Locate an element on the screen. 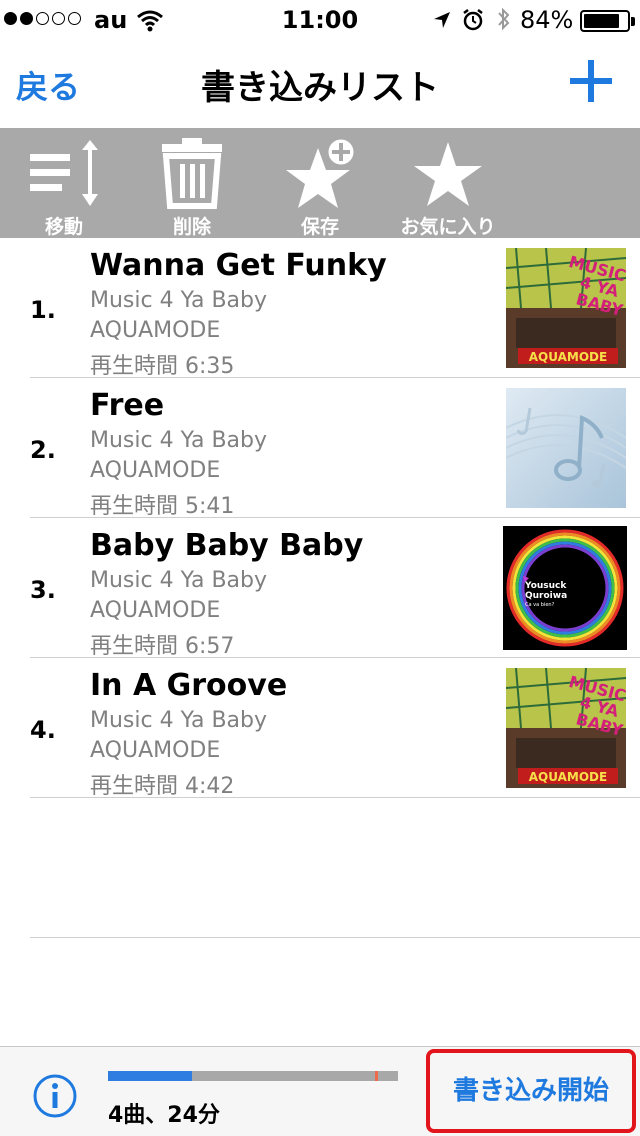 The image size is (640, 1136). star-icon is located at coordinates (448, 174).